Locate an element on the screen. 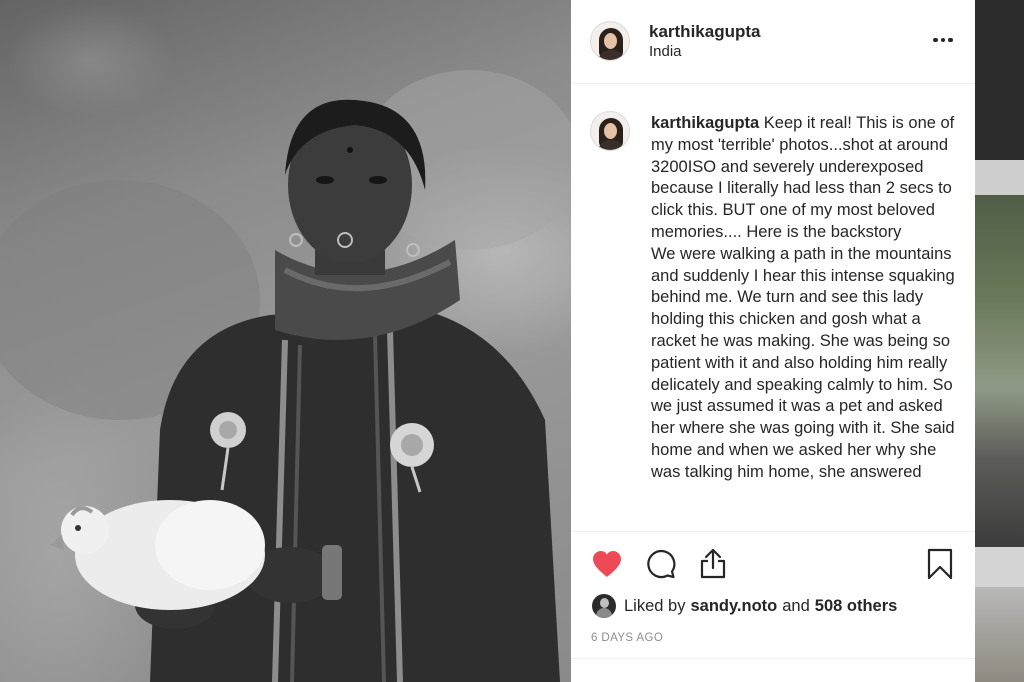  author-username: karthikagupta is located at coordinates (704, 32).